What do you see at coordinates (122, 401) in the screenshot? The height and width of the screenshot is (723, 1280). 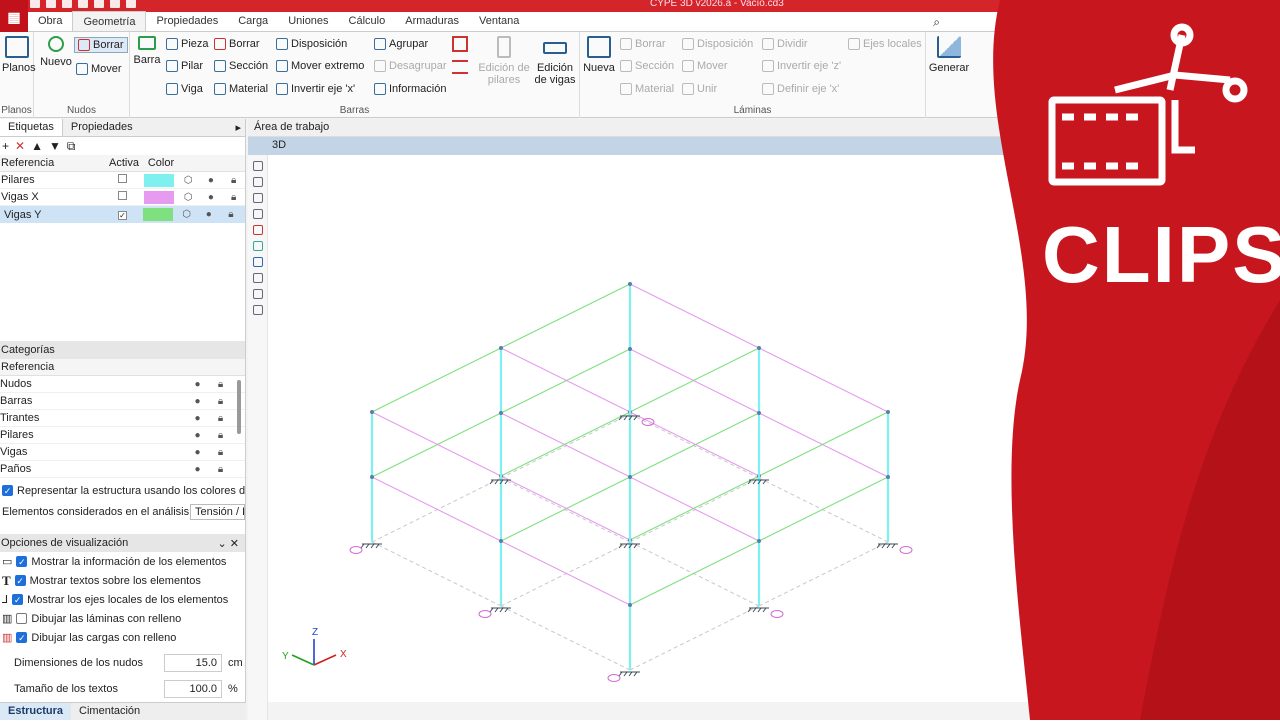 I see `category-row: Barras ● 🔒︎` at bounding box center [122, 401].